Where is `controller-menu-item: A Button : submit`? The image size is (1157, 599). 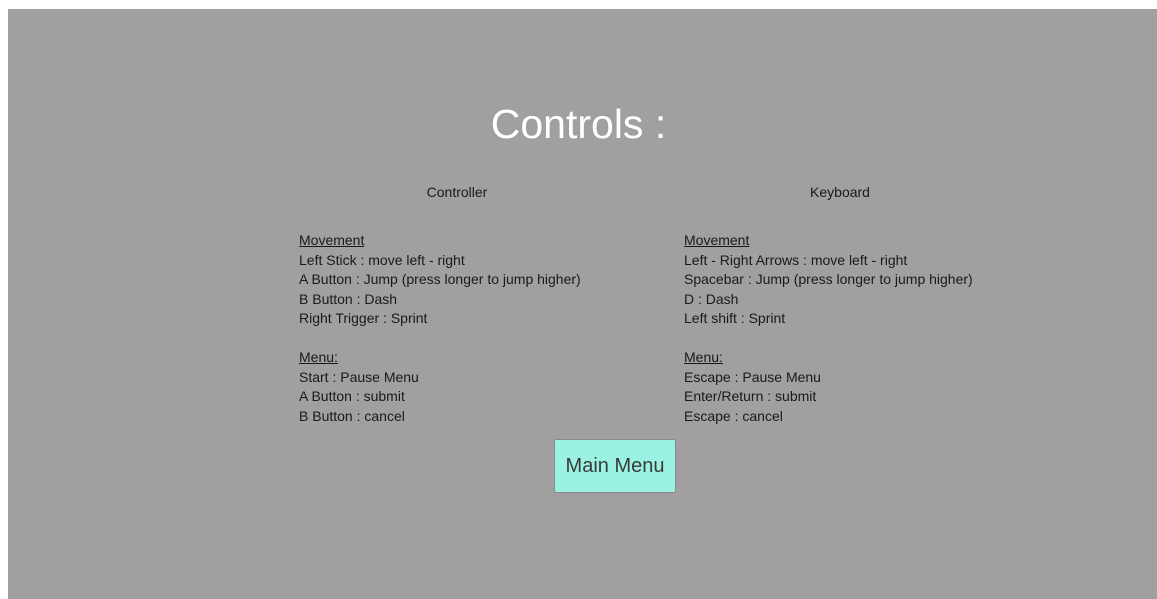 controller-menu-item: A Button : submit is located at coordinates (352, 396).